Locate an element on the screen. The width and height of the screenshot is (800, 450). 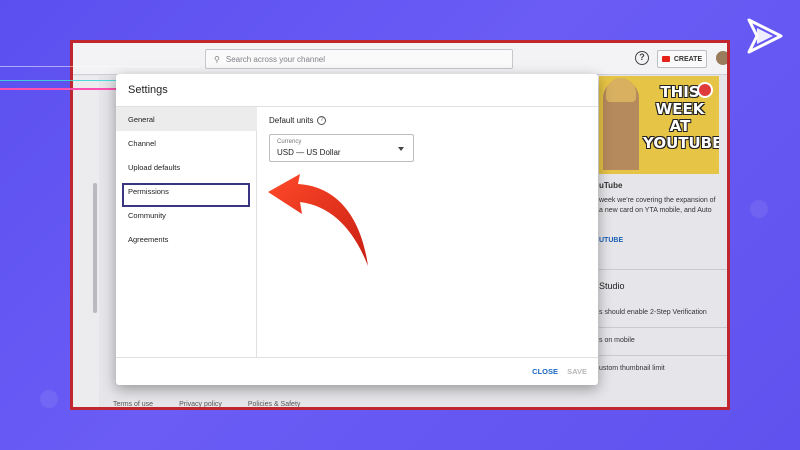
currency-select: Currency USD — US Dollar is located at coordinates (341, 148).